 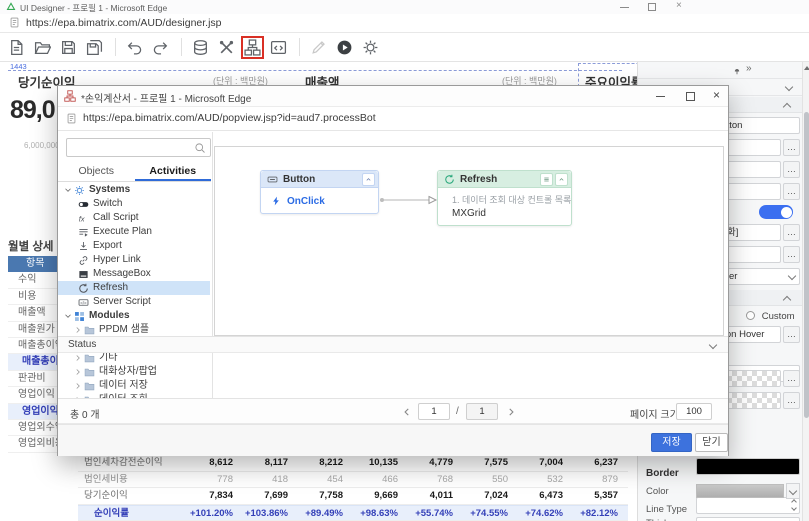 I want to click on prev-page-icon, so click(x=407, y=412).